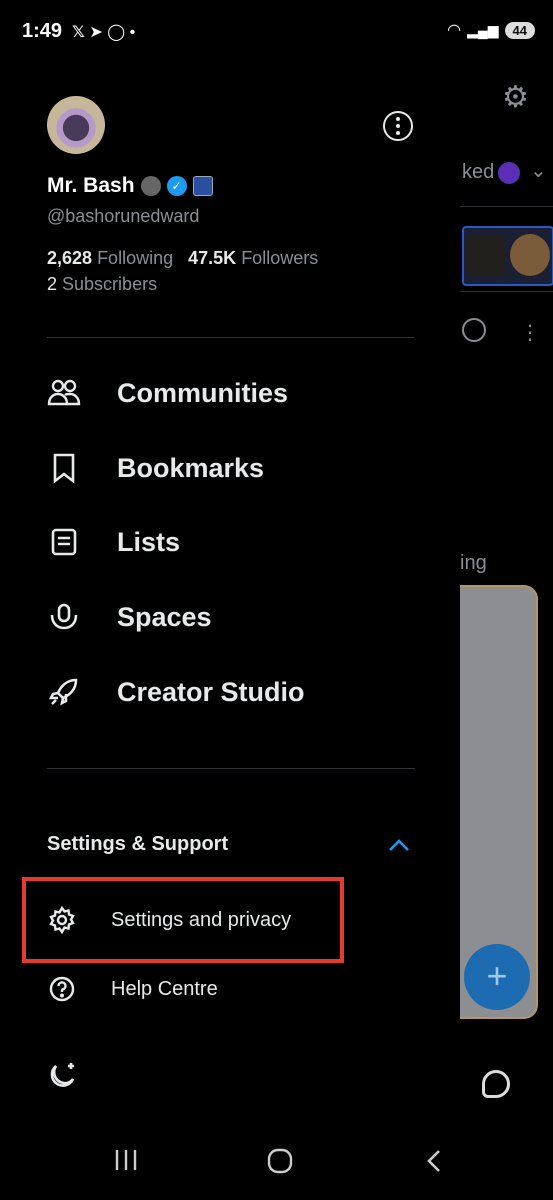 The width and height of the screenshot is (553, 1200). Describe the element at coordinates (515, 97) in the screenshot. I see `feed-settings-gear-icon: ⚙` at that location.